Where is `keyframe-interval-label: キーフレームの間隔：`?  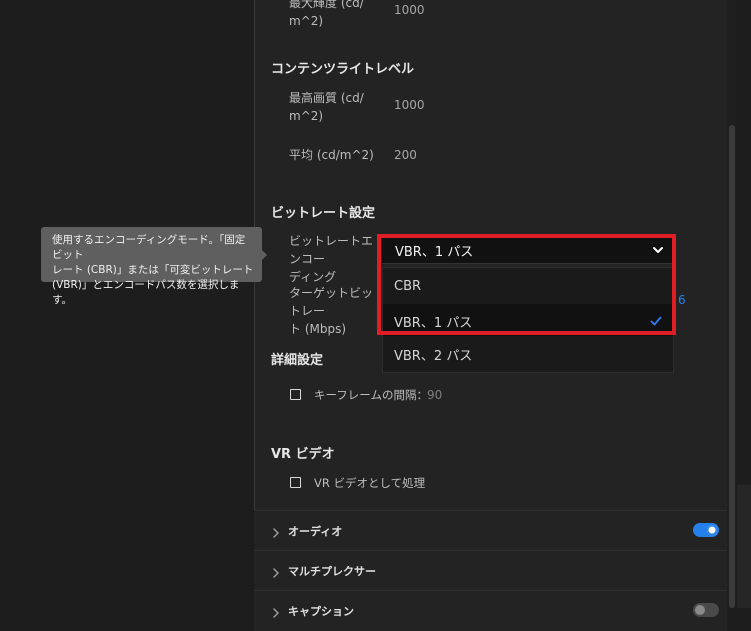 keyframe-interval-label: キーフレームの間隔： is located at coordinates (371, 395).